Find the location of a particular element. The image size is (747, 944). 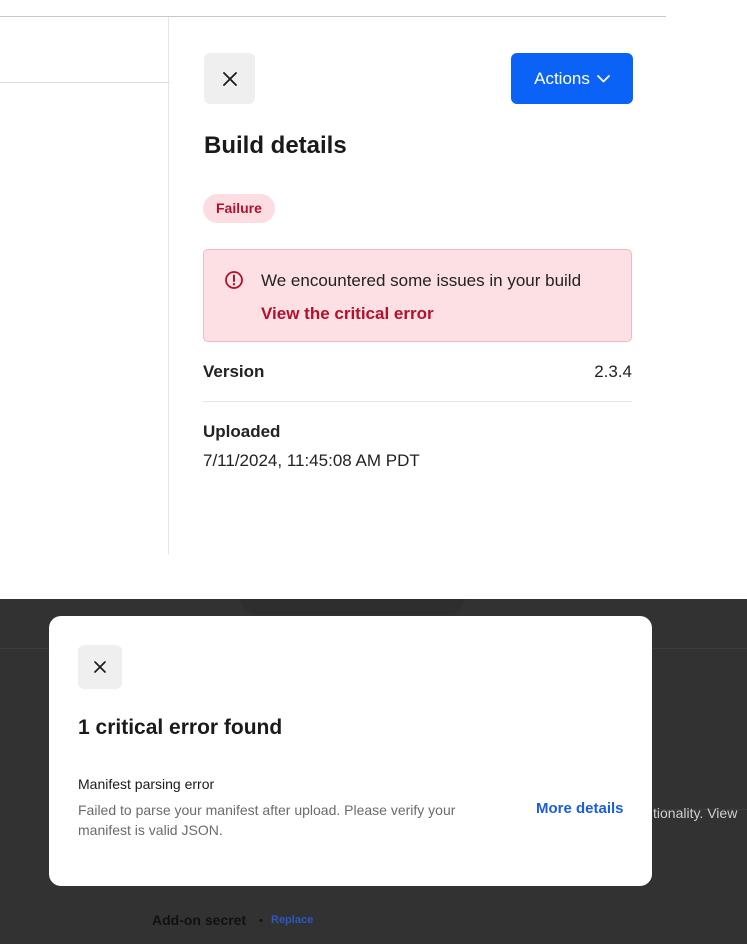

top-divider is located at coordinates (333, 16).